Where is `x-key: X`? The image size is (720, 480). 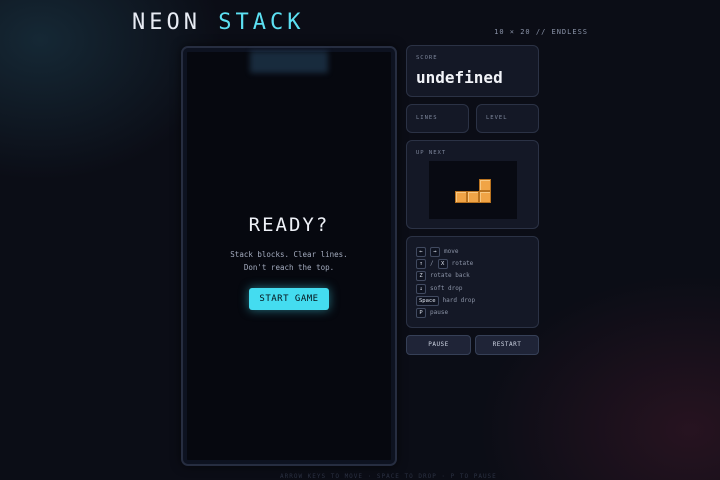
x-key: X is located at coordinates (442, 263).